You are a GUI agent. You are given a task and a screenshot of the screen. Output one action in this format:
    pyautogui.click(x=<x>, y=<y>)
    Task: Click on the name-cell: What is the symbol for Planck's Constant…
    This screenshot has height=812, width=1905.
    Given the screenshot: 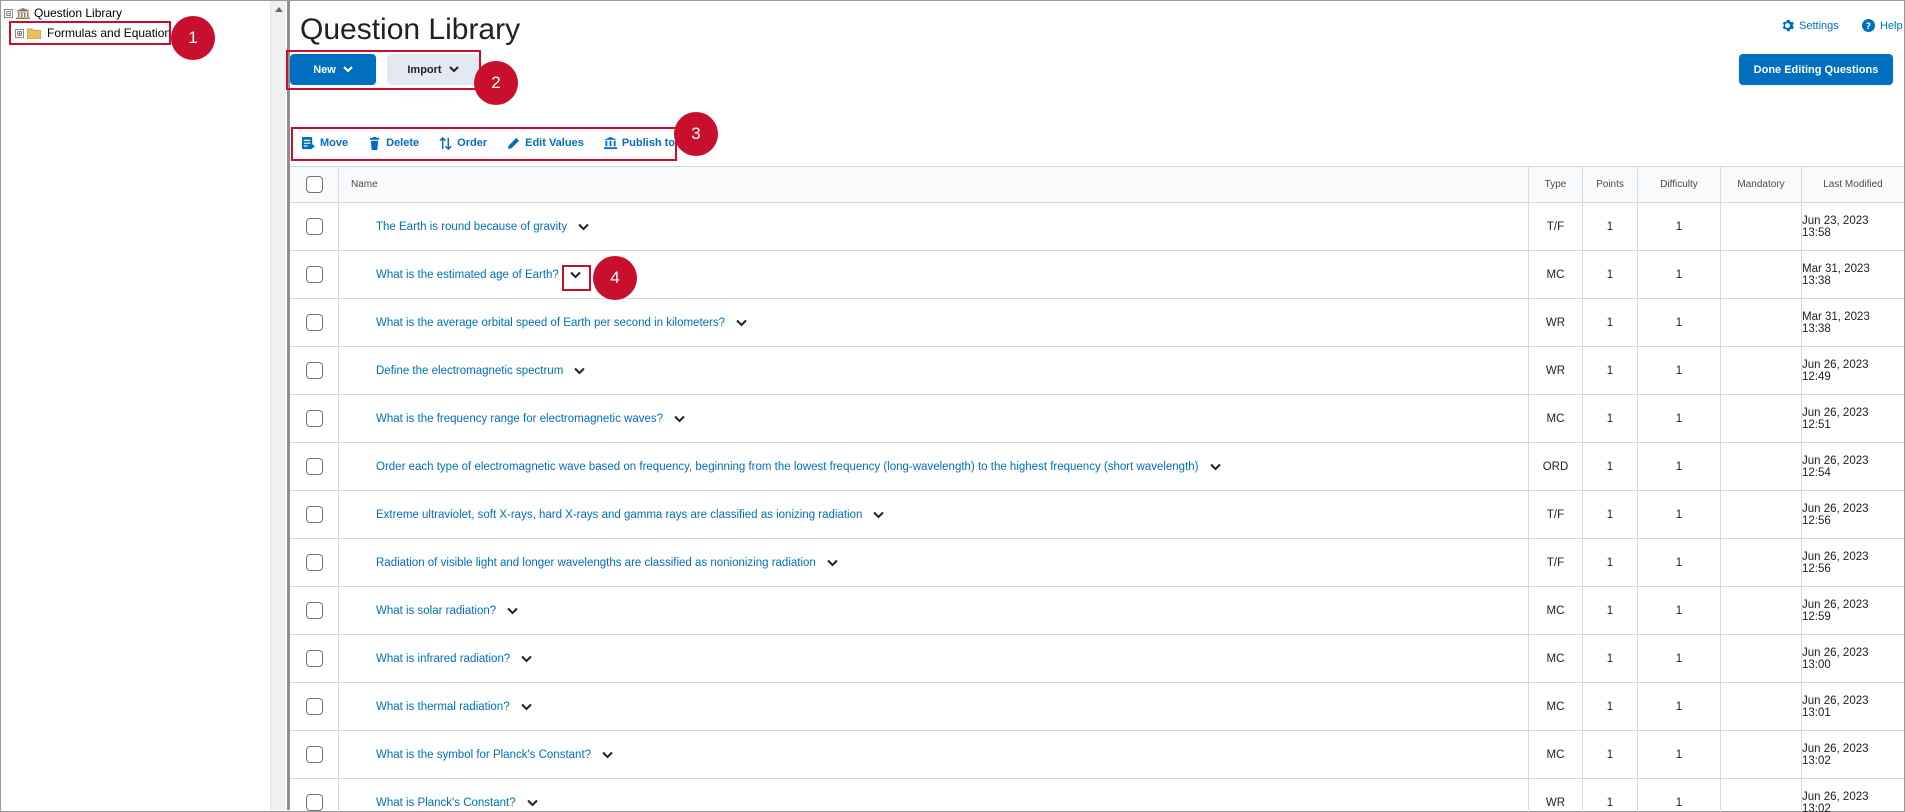 What is the action you would take?
    pyautogui.click(x=934, y=754)
    